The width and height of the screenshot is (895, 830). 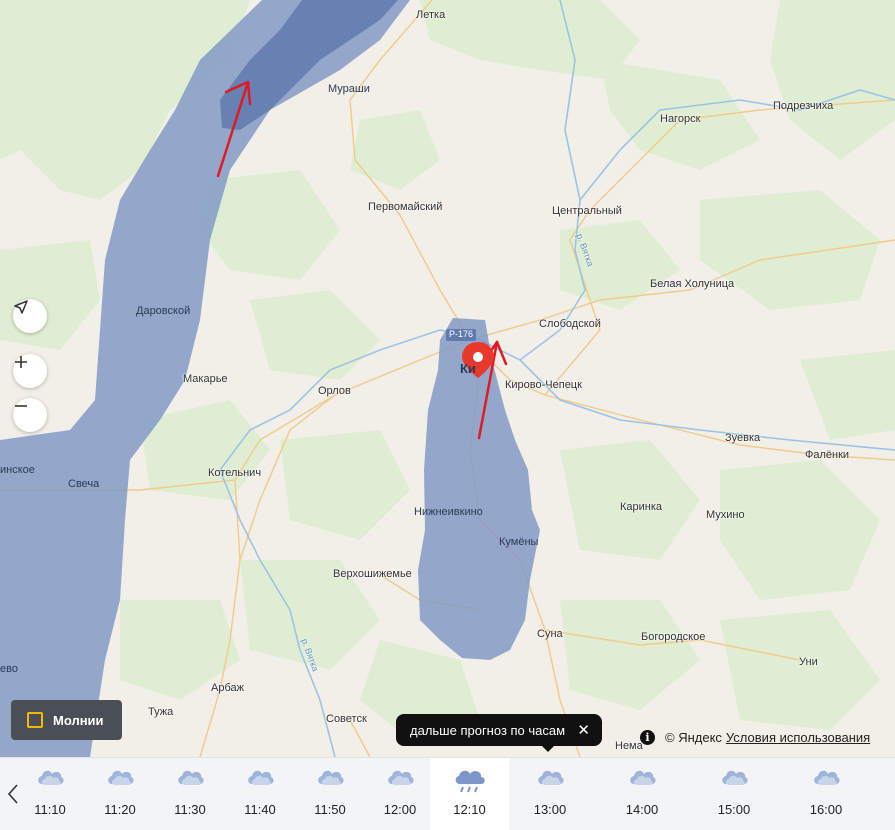 I want to click on timeline-time: 11:10, so click(x=50, y=809).